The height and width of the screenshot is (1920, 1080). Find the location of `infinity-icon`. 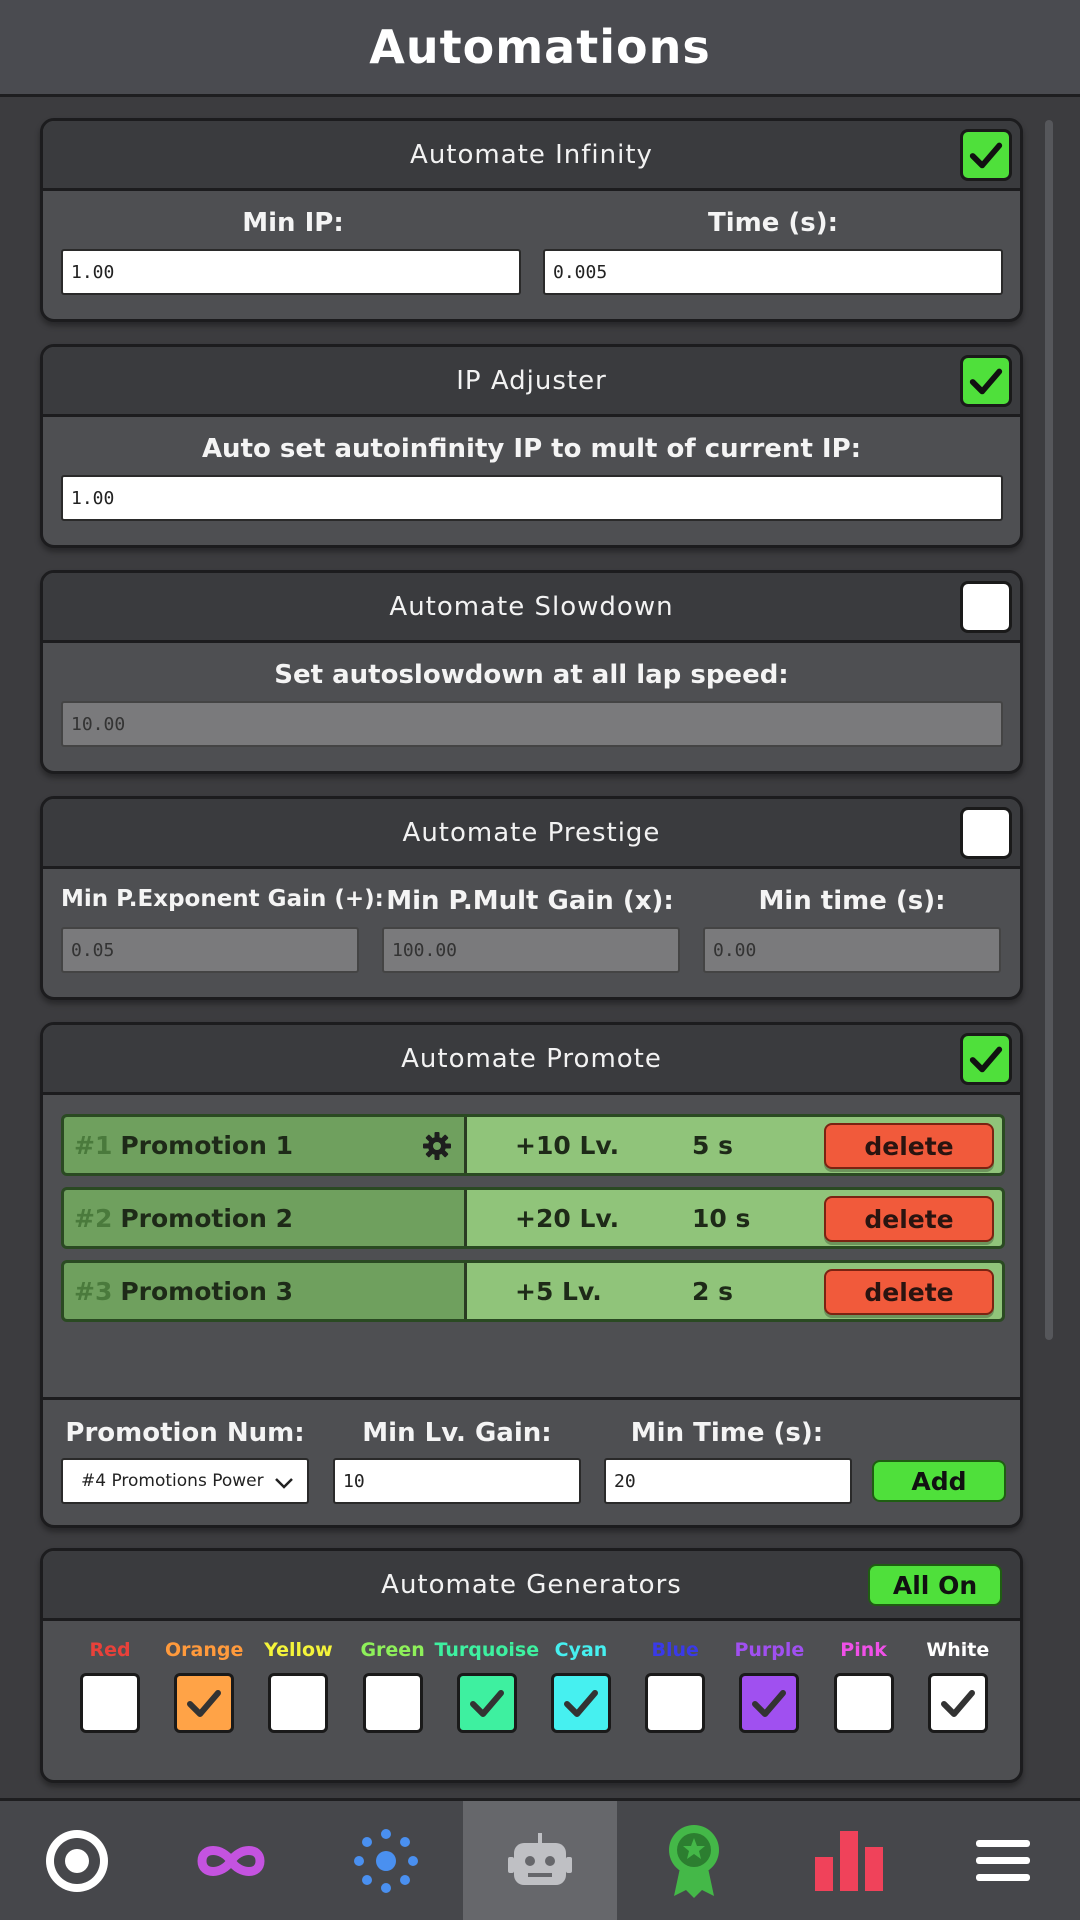

infinity-icon is located at coordinates (231, 1860).